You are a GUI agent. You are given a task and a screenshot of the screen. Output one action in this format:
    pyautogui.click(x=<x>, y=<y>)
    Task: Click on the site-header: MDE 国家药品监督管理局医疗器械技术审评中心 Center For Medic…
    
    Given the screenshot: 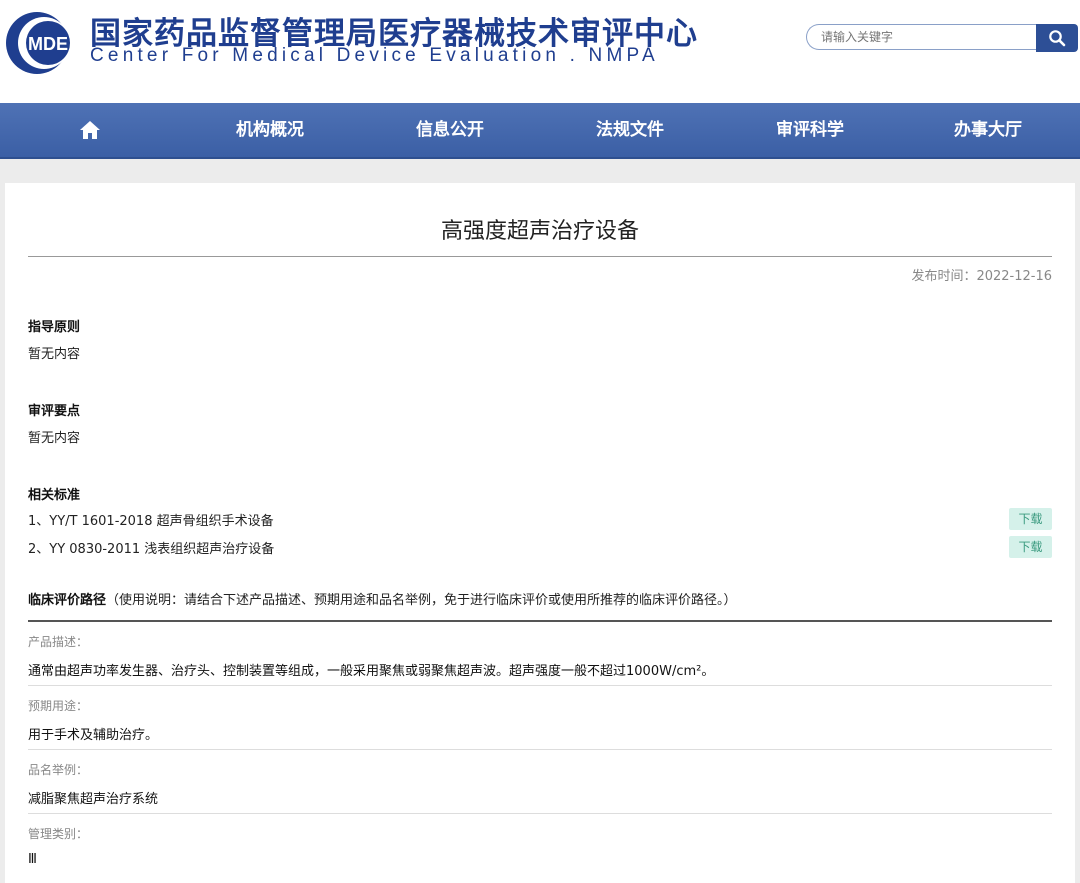 What is the action you would take?
    pyautogui.click(x=540, y=51)
    